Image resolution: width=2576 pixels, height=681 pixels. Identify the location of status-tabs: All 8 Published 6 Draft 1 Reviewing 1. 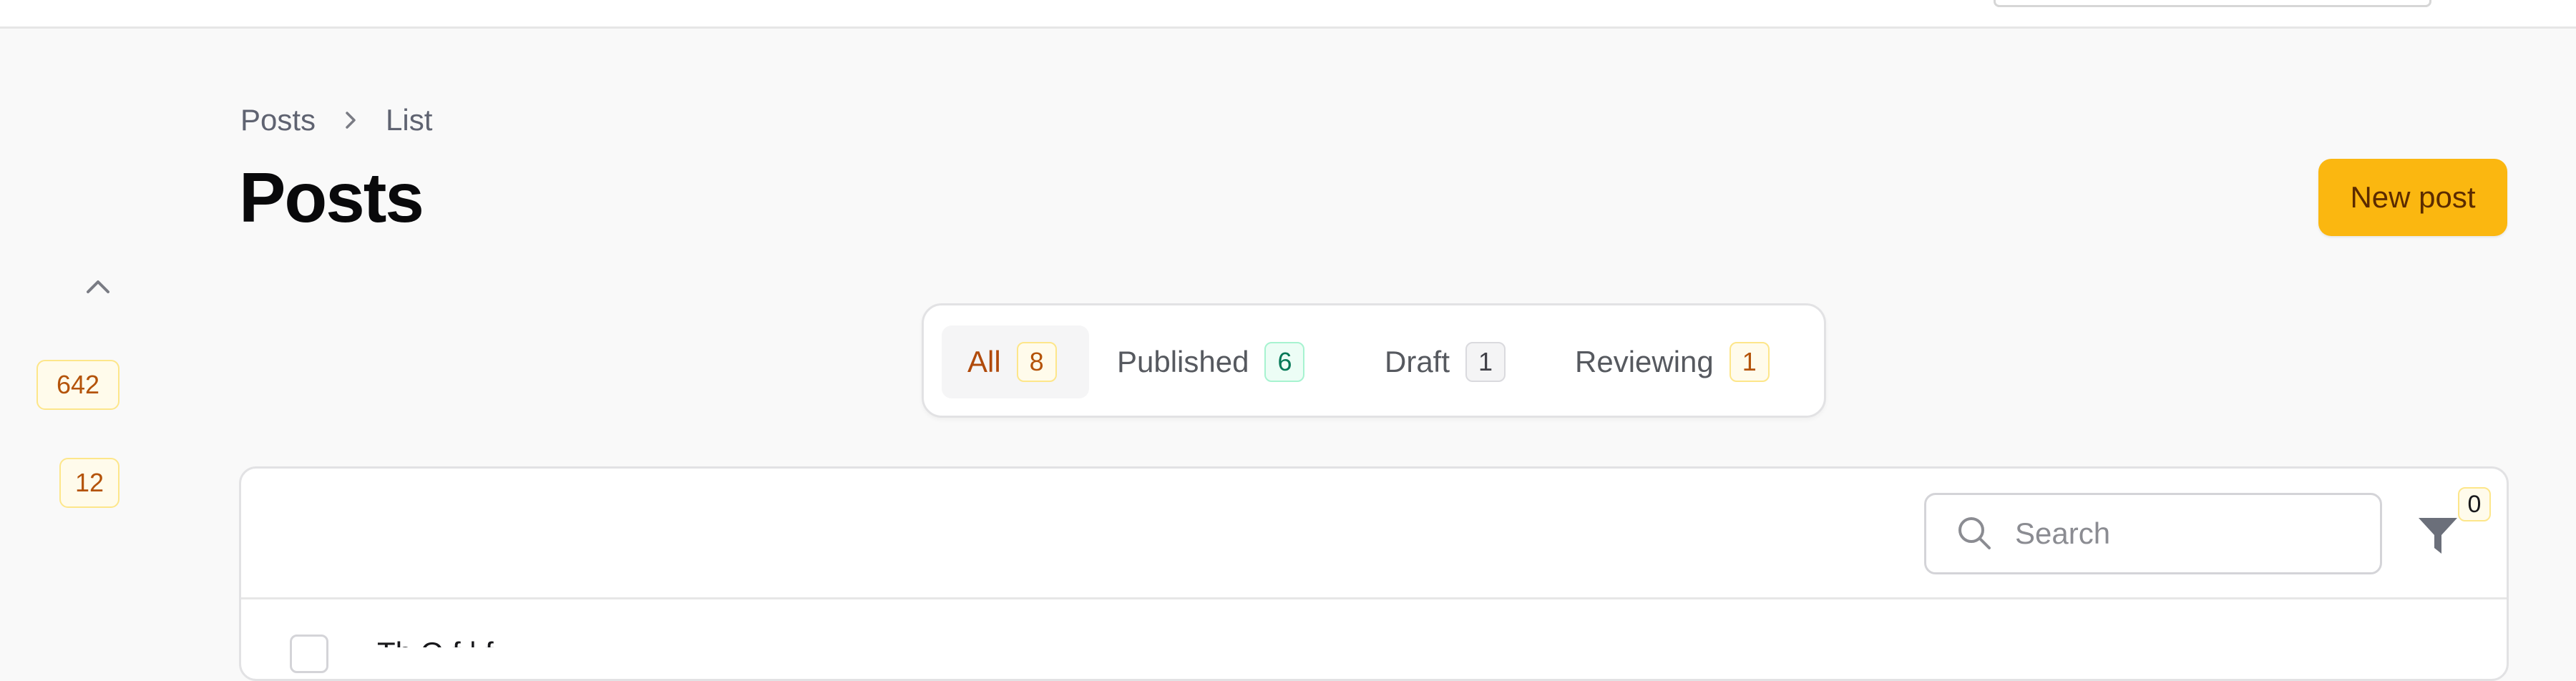
(1374, 360).